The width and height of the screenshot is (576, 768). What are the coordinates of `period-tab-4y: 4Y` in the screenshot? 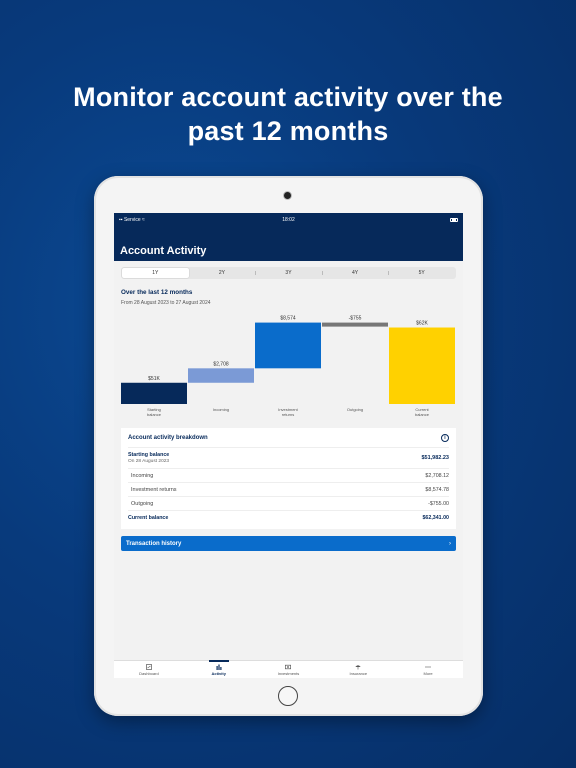 It's located at (355, 273).